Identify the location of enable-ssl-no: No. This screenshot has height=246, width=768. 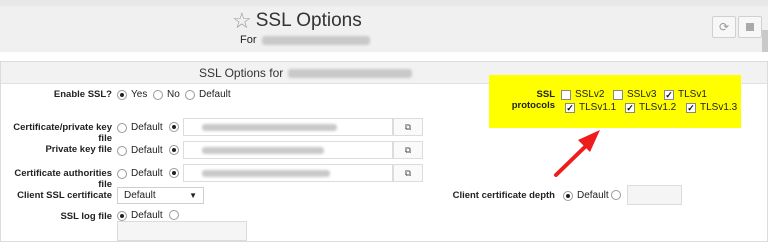
(166, 94).